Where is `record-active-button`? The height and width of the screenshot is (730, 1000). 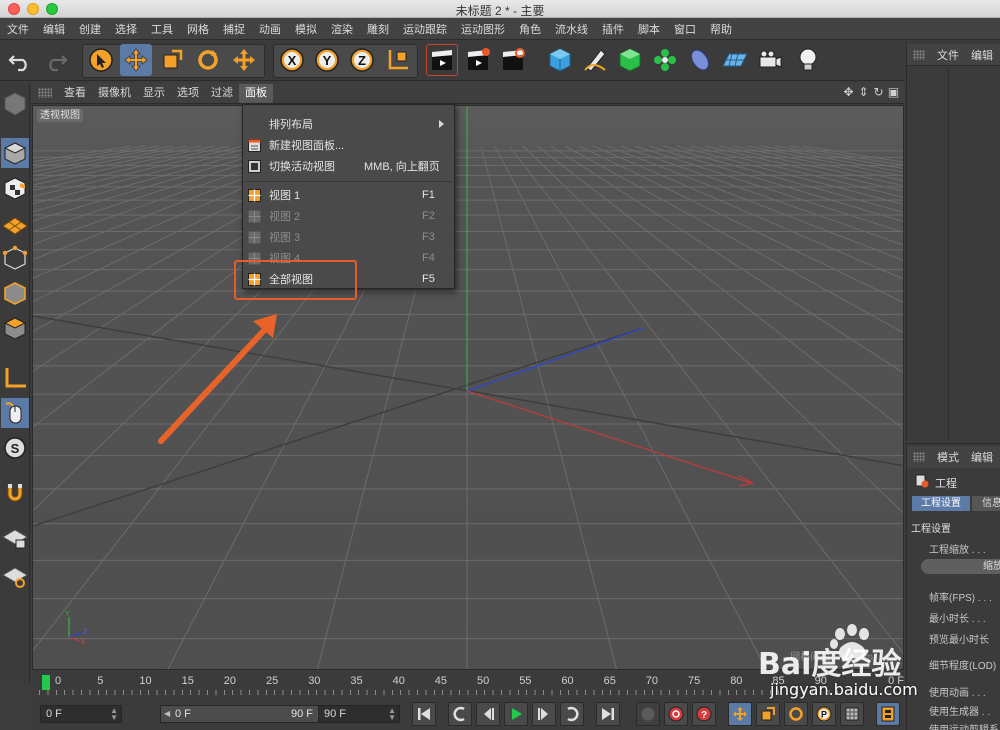
record-active-button is located at coordinates (648, 714).